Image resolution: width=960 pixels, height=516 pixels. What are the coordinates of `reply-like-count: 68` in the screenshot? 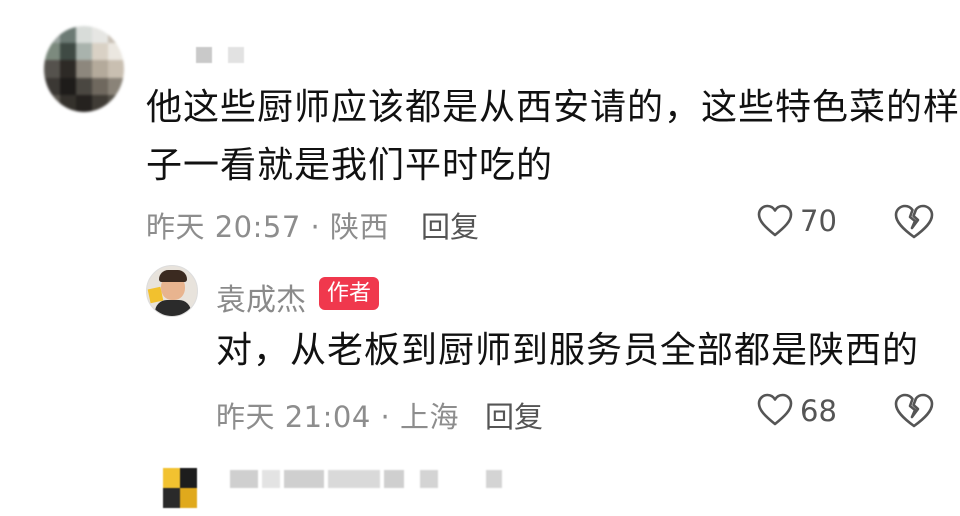 It's located at (818, 411).